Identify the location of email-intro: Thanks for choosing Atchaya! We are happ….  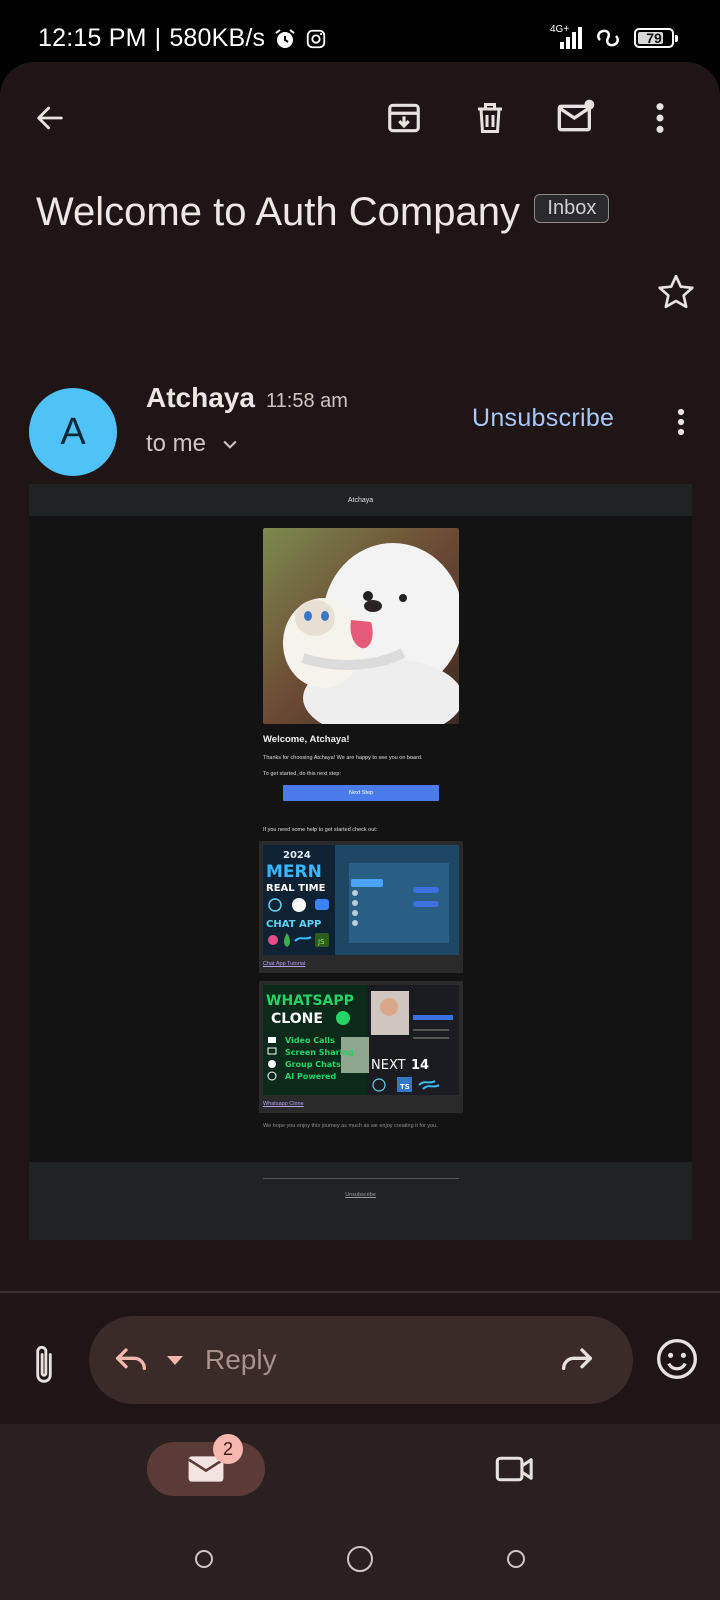
(343, 758).